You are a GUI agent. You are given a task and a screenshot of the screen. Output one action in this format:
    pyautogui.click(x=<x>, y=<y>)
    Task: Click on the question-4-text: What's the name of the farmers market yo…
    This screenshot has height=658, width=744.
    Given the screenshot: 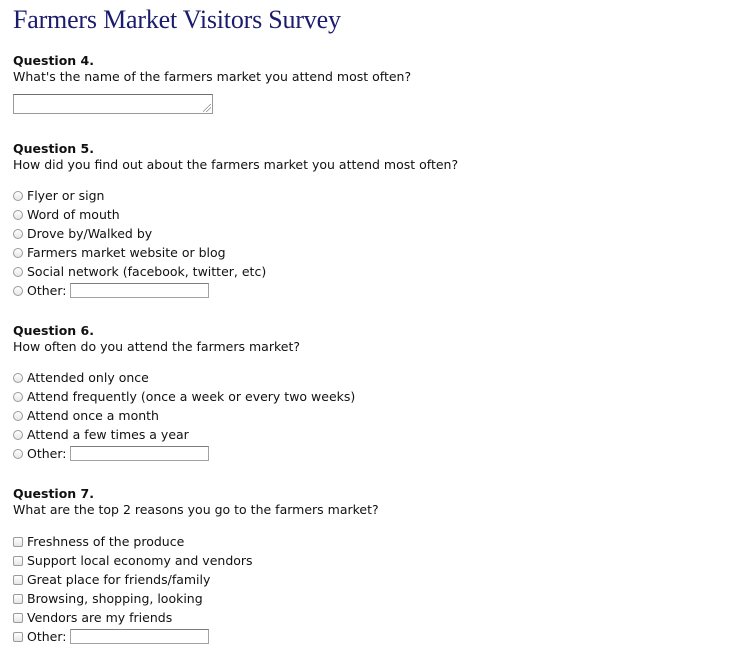 What is the action you would take?
    pyautogui.click(x=212, y=76)
    